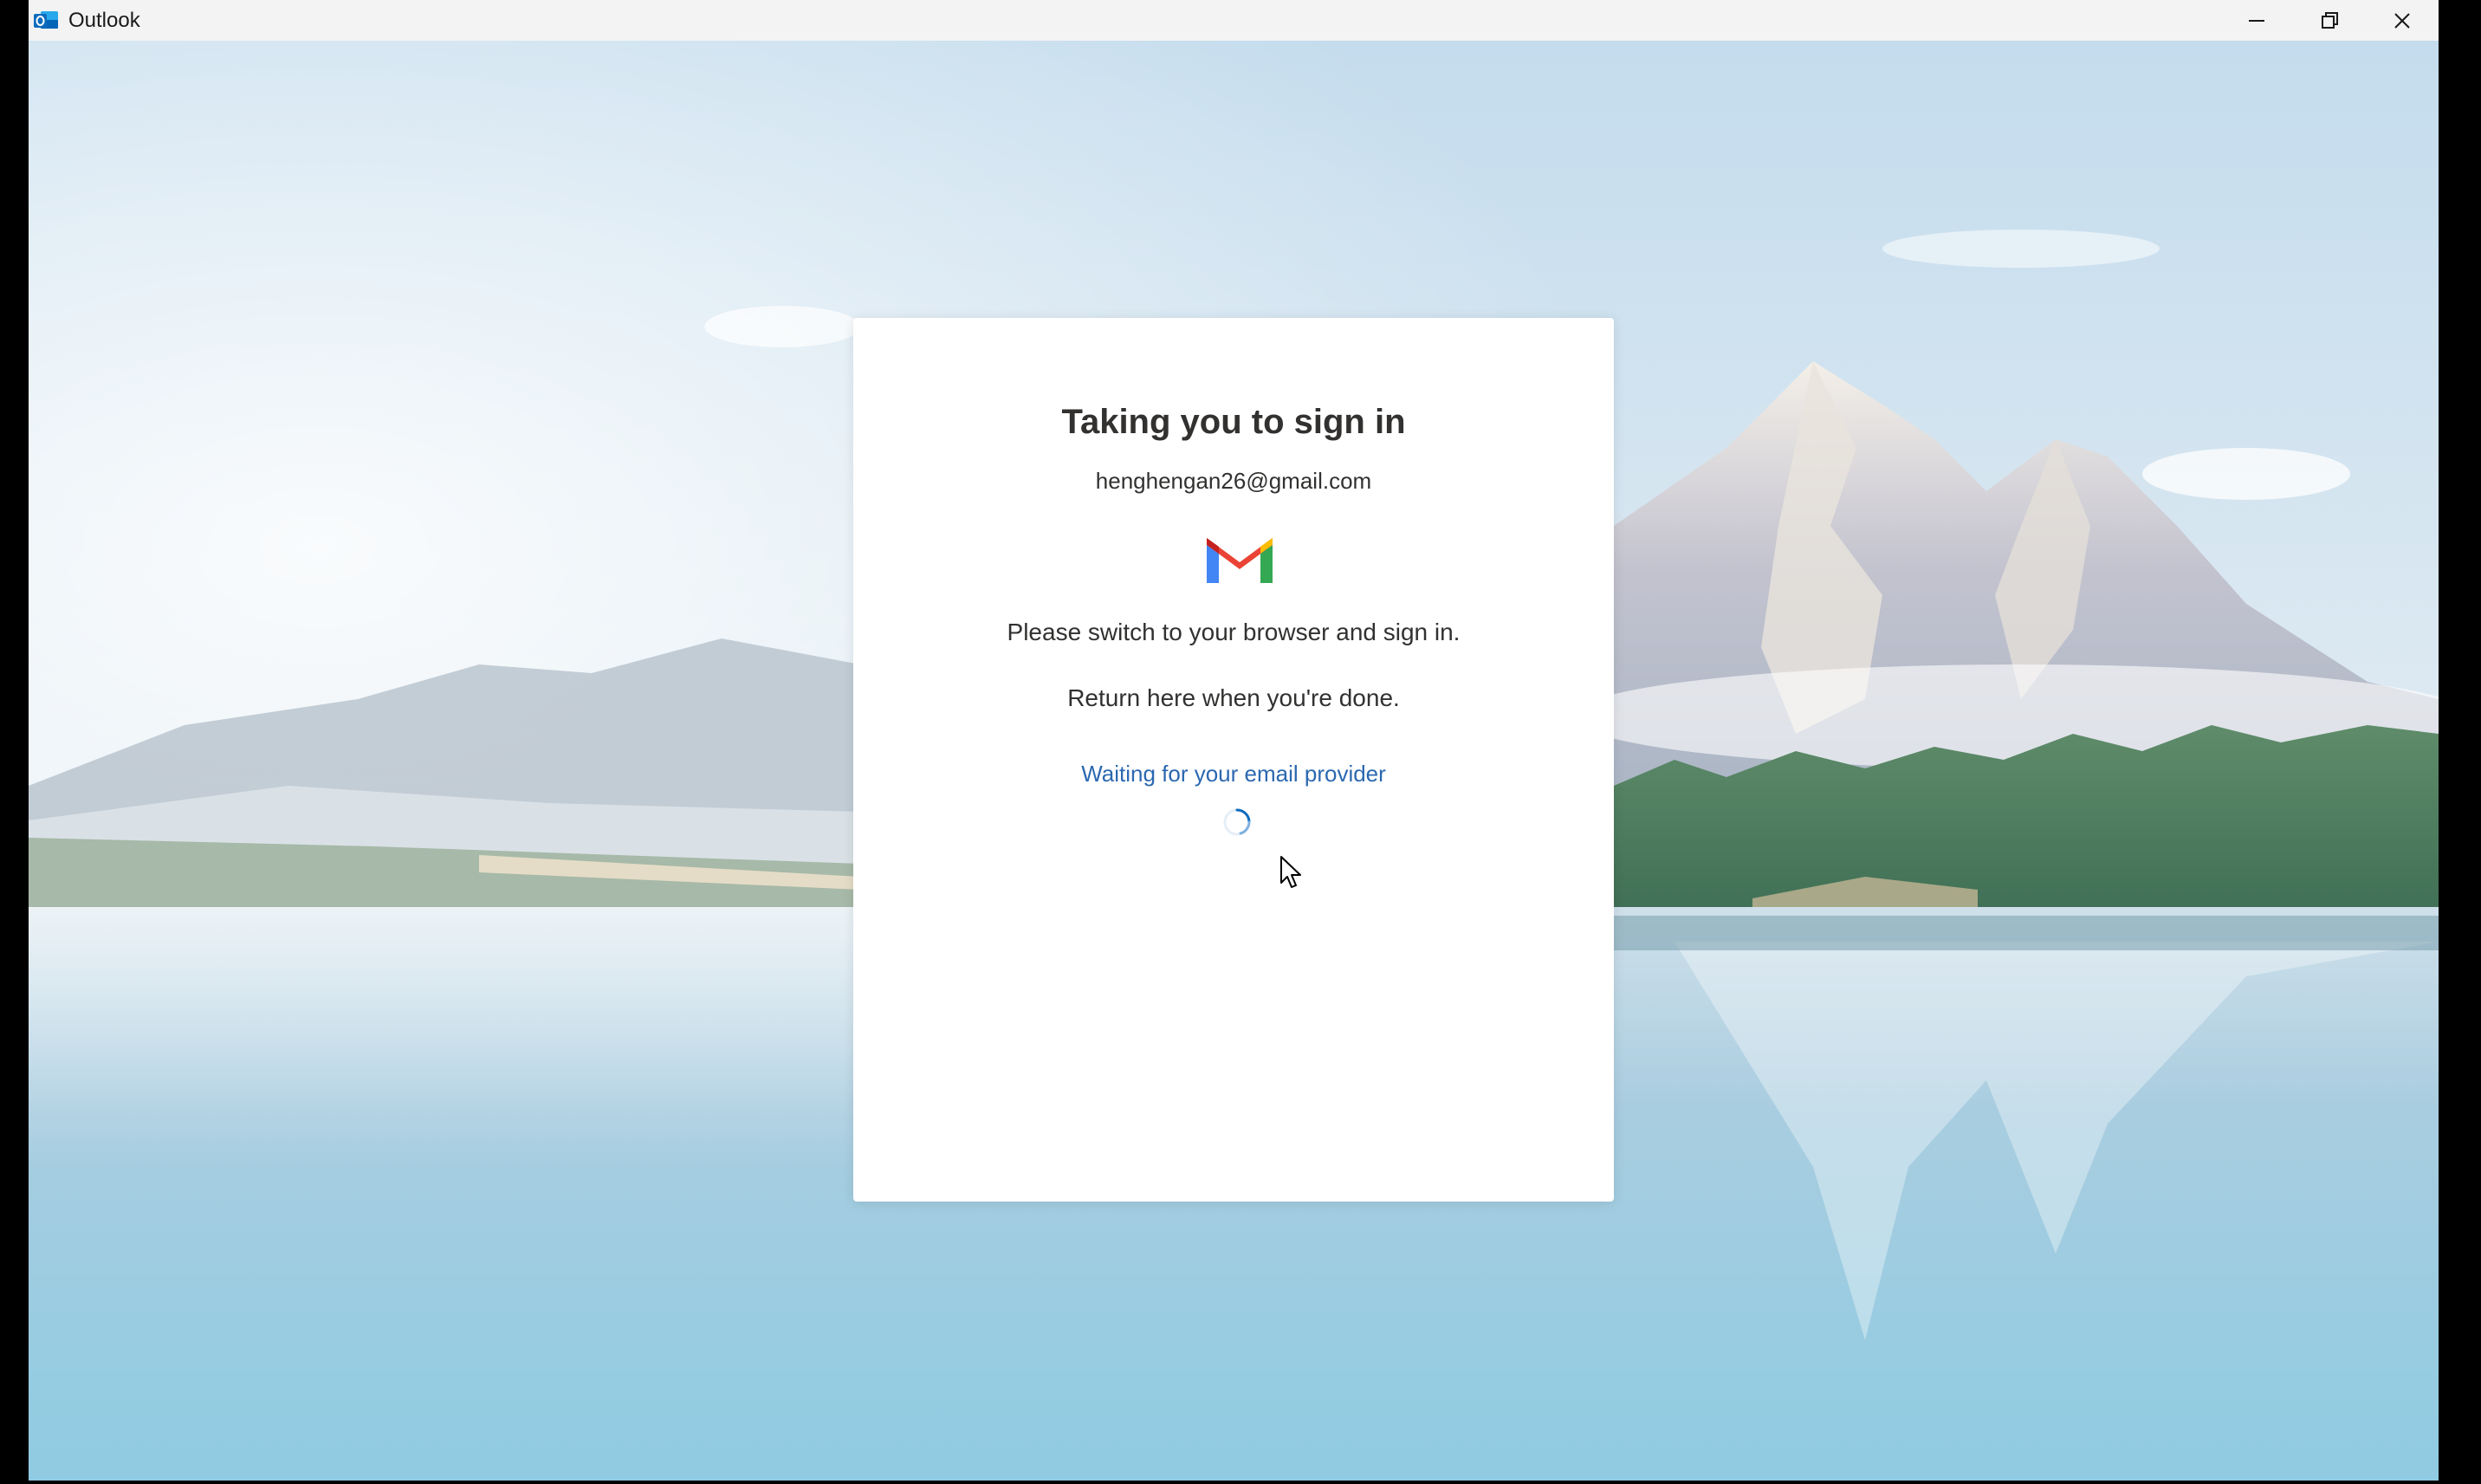 This screenshot has height=1484, width=2481. I want to click on title-bar: Outlook, so click(1234, 20).